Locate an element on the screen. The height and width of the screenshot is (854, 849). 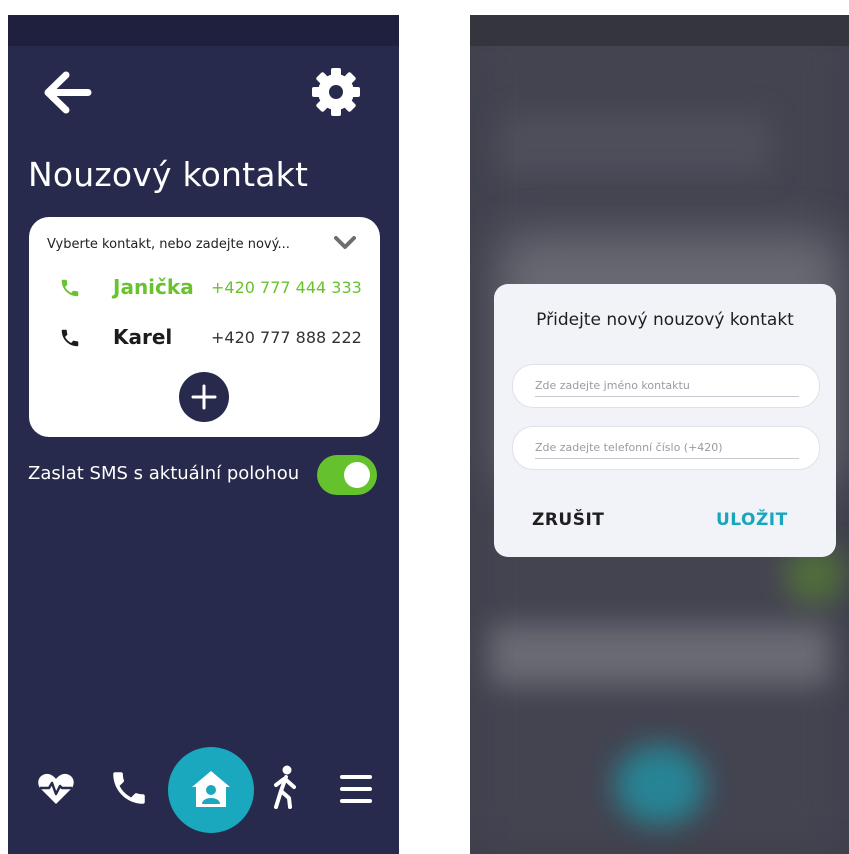
add-contact-button is located at coordinates (204, 397).